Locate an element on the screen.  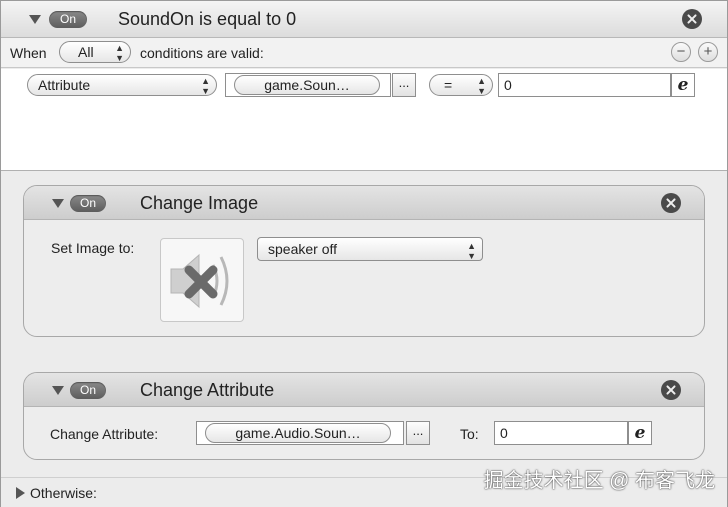
expand-triangle-icon is located at coordinates (20, 493).